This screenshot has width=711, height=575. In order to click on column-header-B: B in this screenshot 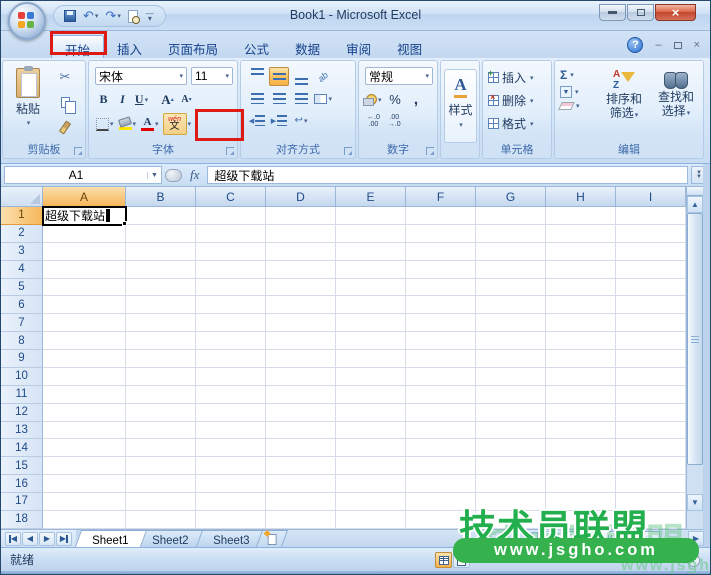, I will do `click(161, 197)`.